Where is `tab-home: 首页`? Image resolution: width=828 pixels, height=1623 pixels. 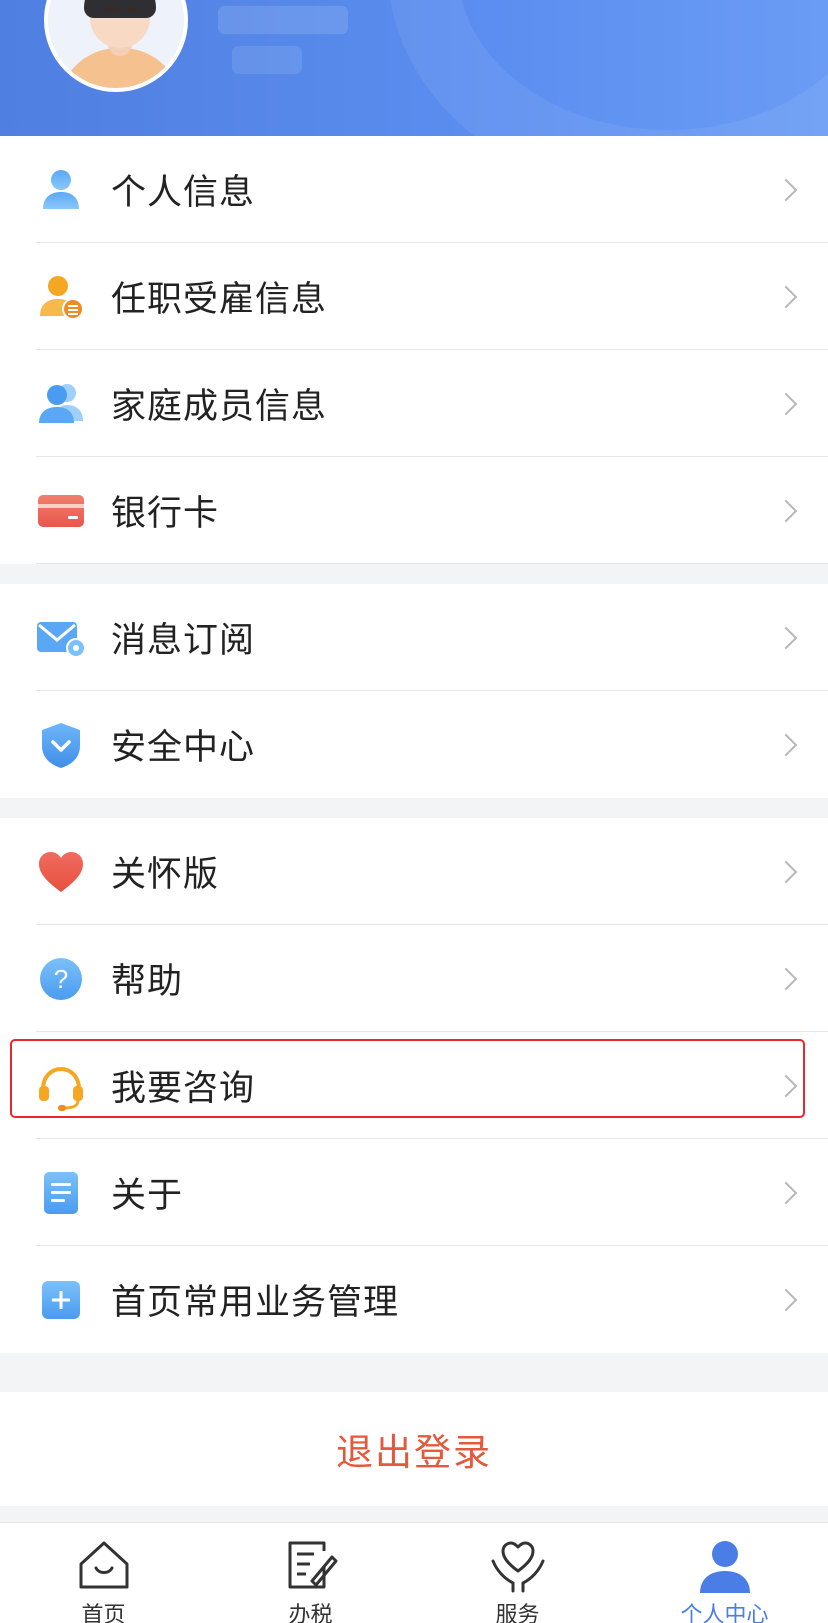
tab-home: 首页 is located at coordinates (103, 1573).